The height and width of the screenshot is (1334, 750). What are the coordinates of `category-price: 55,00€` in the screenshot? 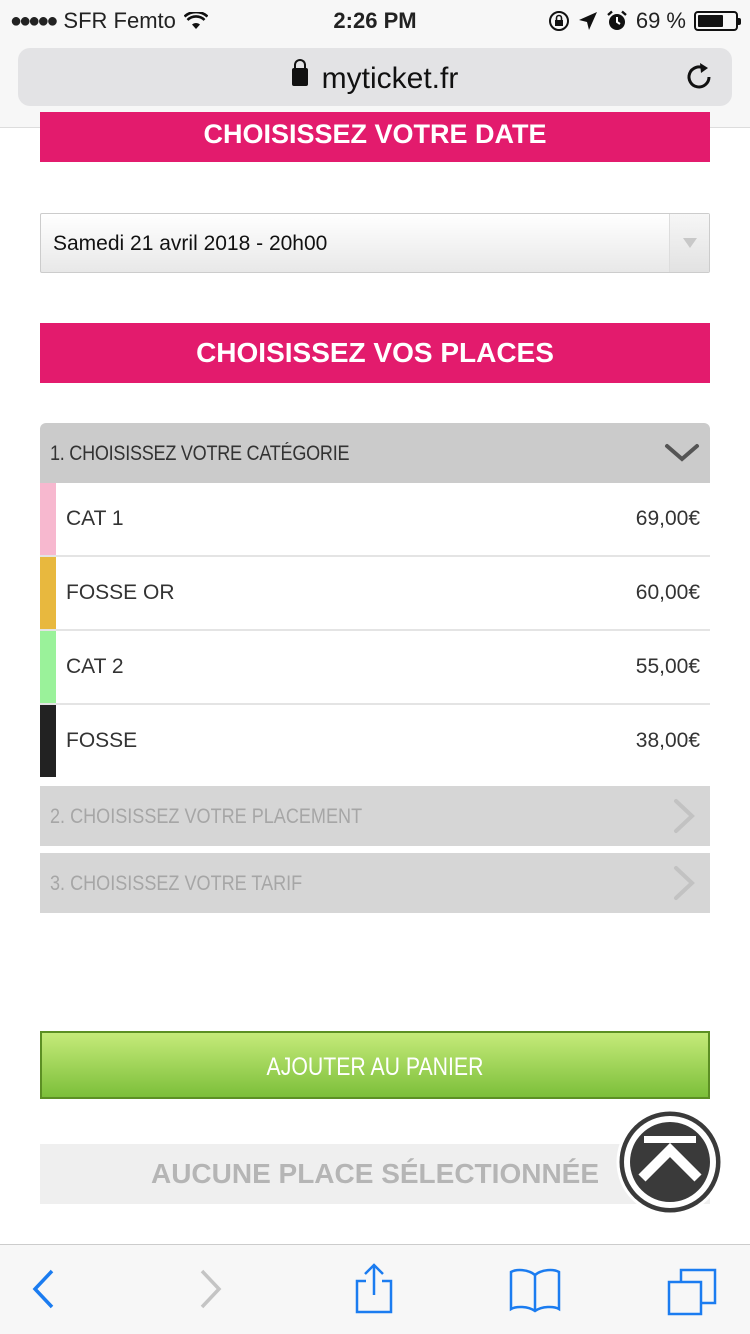 It's located at (667, 666).